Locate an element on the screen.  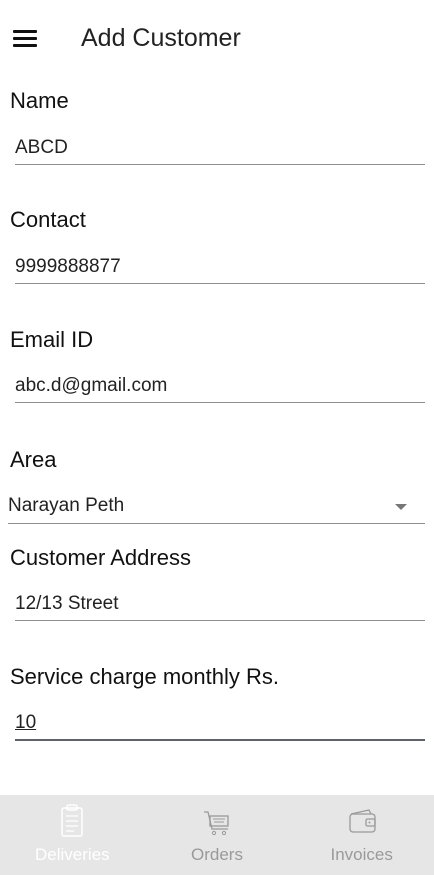
tab-deliveries-label: Deliveries is located at coordinates (72, 854).